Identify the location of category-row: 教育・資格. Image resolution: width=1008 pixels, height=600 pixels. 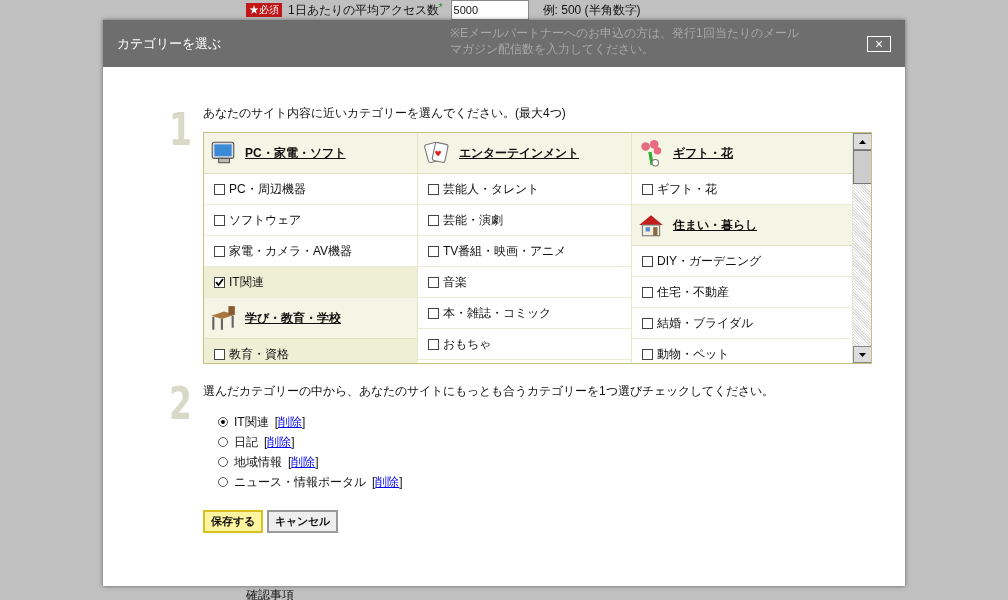
(310, 351).